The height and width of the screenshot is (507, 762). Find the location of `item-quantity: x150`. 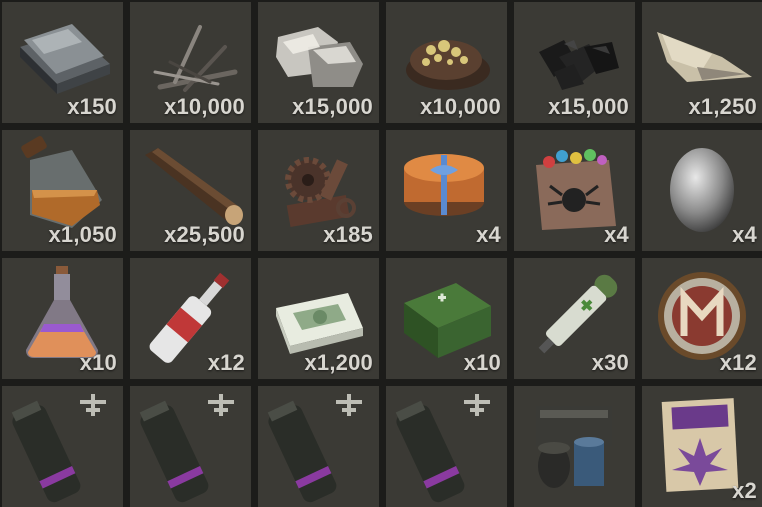

item-quantity: x150 is located at coordinates (92, 106).